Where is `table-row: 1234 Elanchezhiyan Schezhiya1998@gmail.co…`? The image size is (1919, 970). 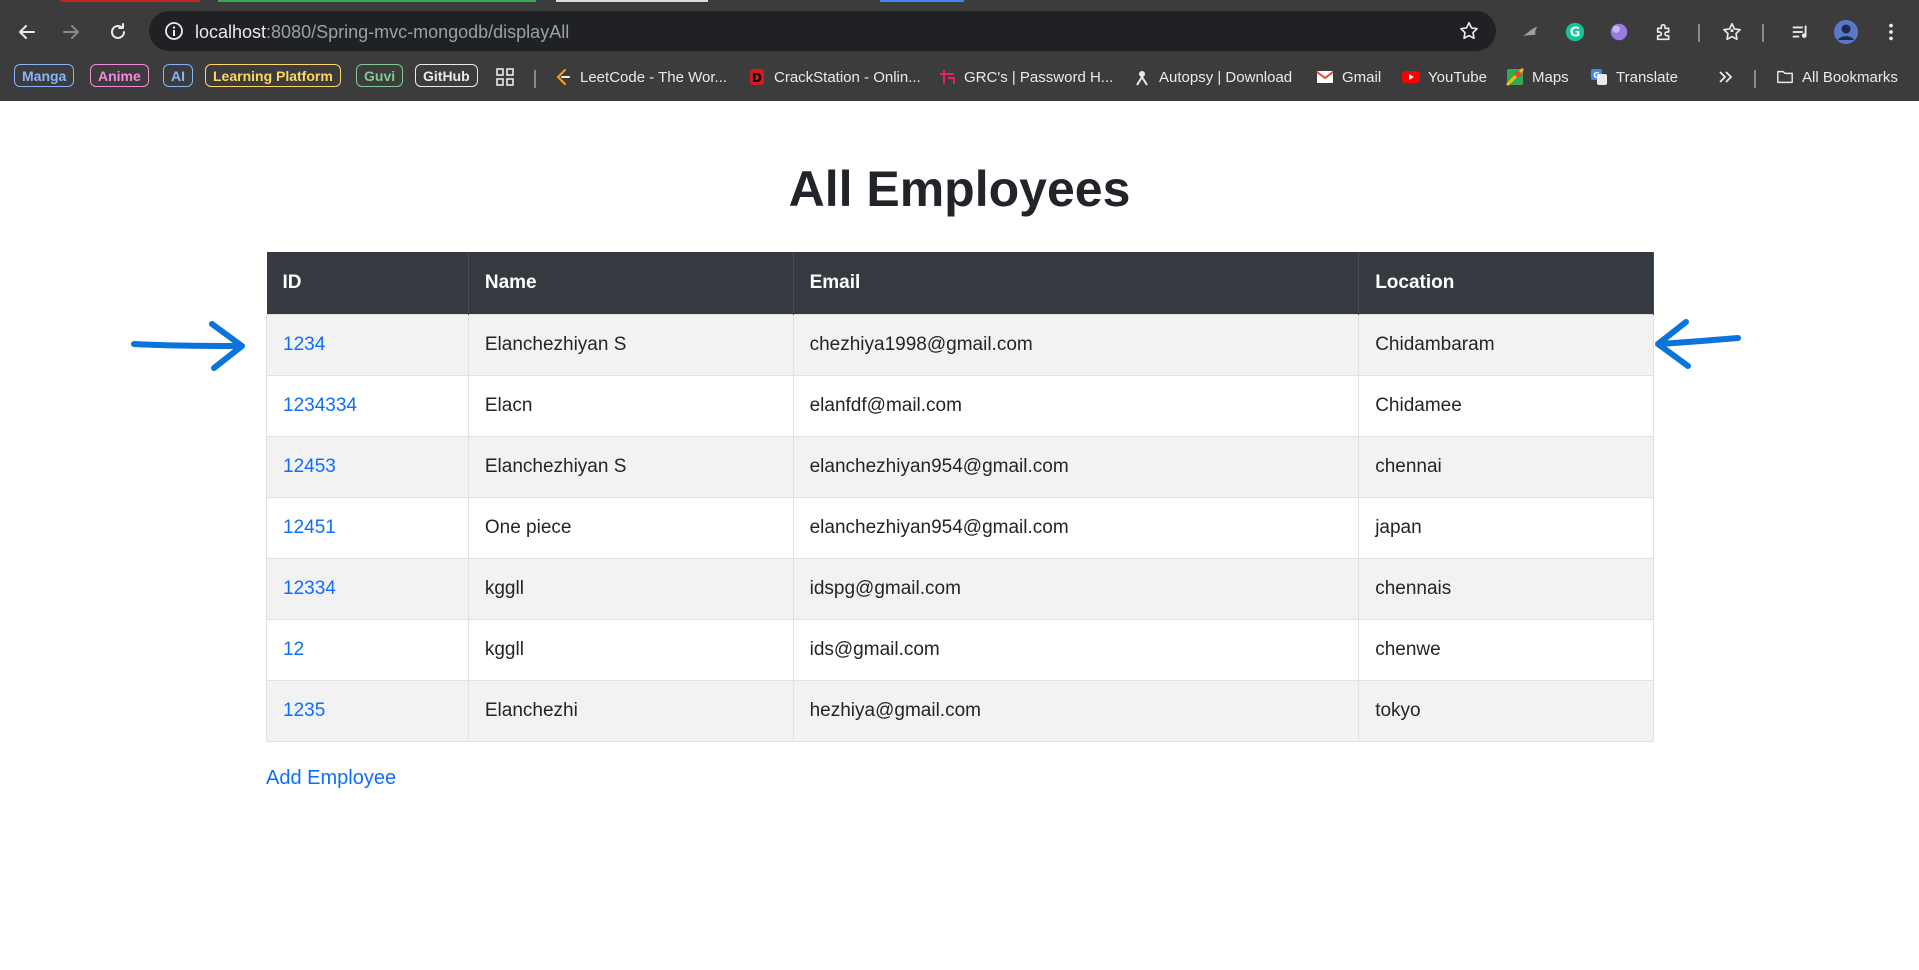 table-row: 1234 Elanchezhiyan Schezhiya1998@gmail.co… is located at coordinates (960, 344).